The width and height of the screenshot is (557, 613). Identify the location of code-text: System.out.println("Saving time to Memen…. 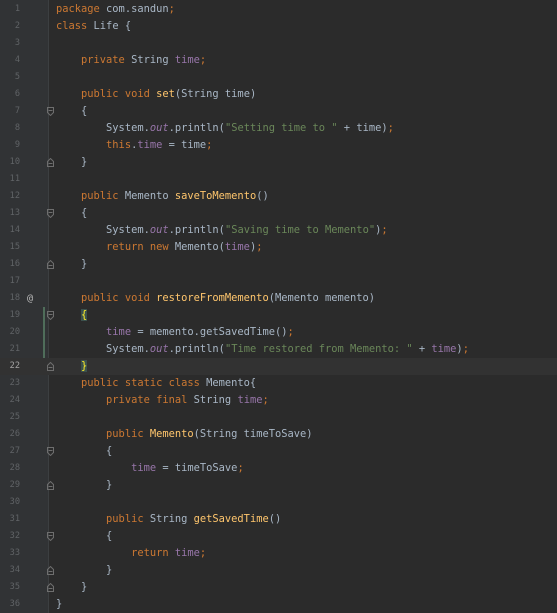
(222, 230).